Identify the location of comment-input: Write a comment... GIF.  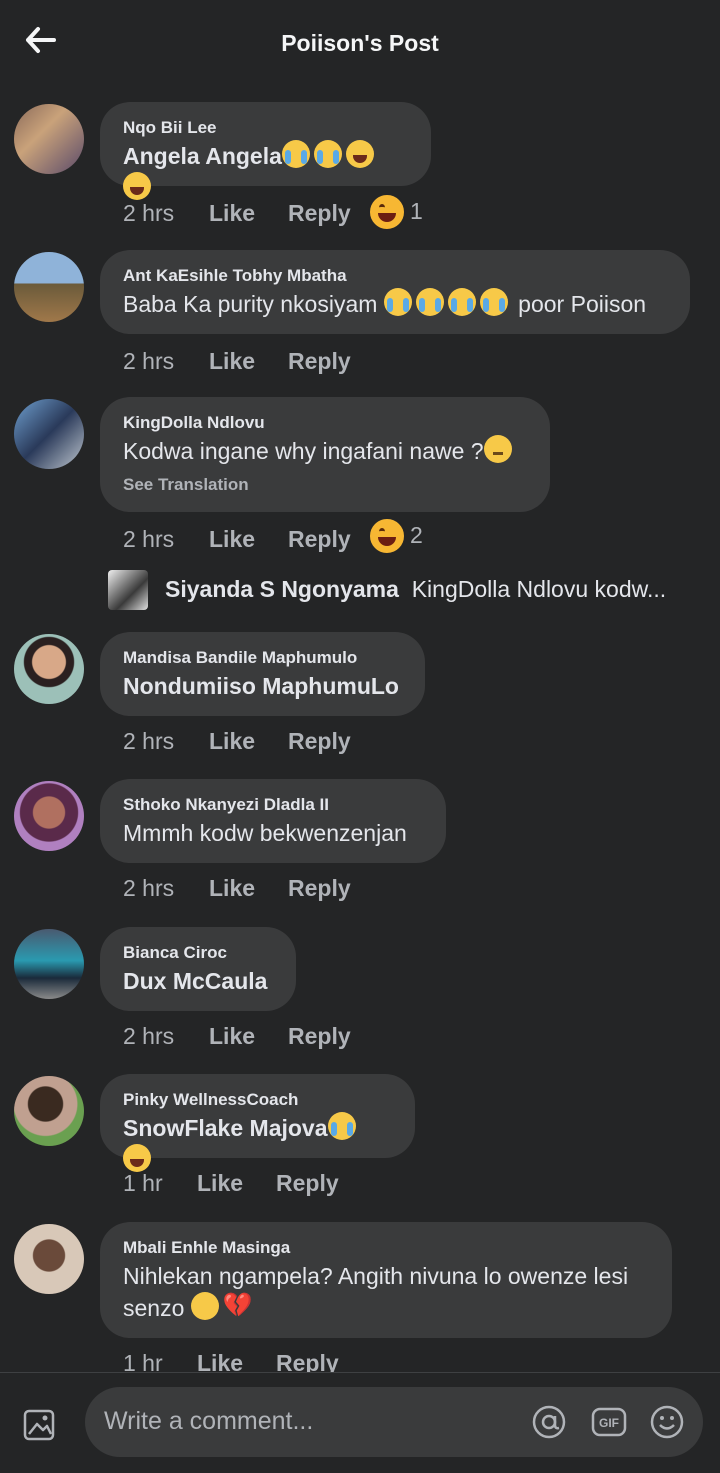
(394, 1422).